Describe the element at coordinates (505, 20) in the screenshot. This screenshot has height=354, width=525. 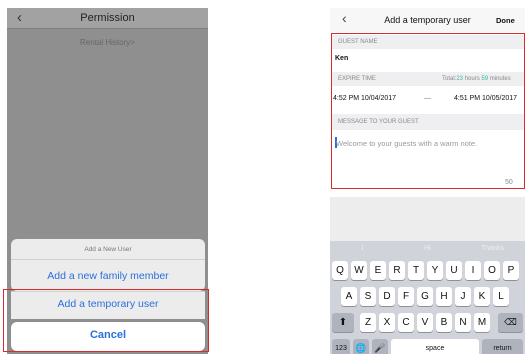
I see `done-button: Done` at that location.